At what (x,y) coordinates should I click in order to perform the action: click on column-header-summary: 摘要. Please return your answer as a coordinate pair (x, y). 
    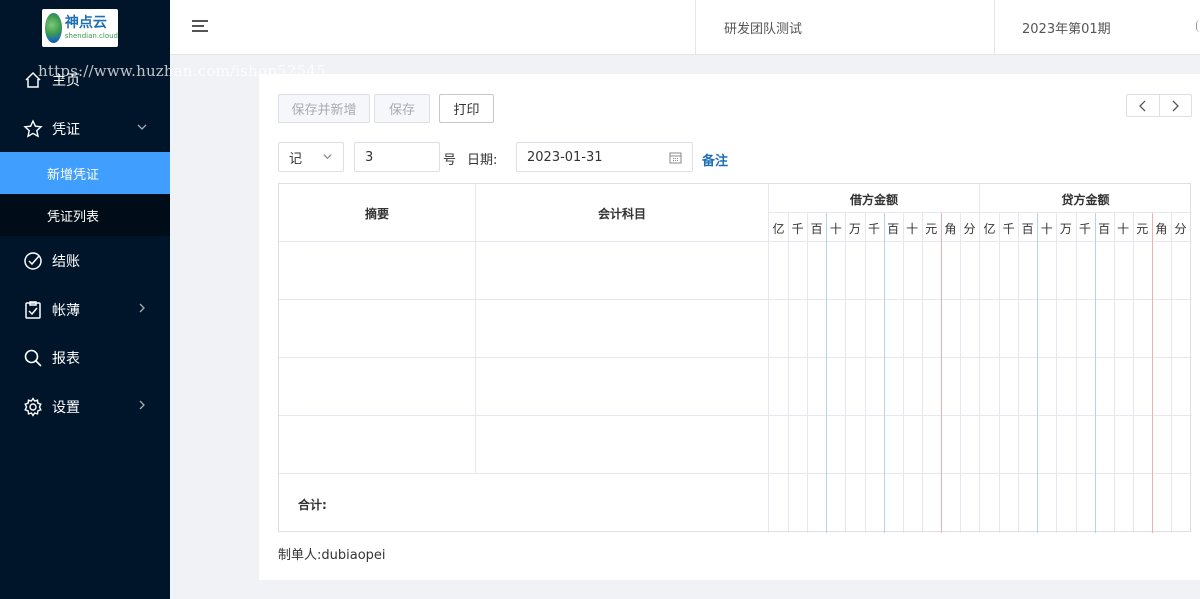
    Looking at the image, I should click on (376, 214).